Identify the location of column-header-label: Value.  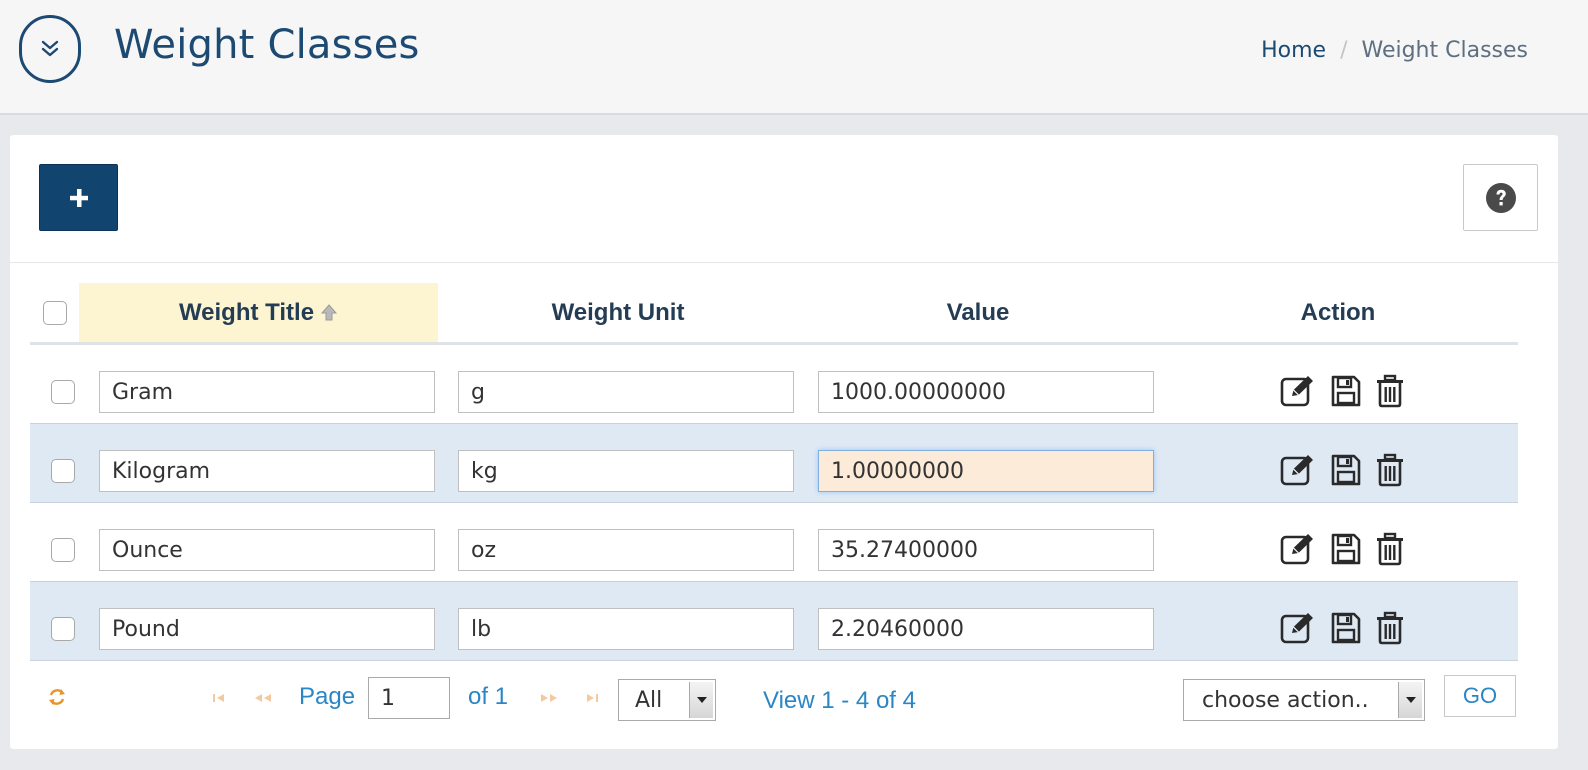
(978, 312).